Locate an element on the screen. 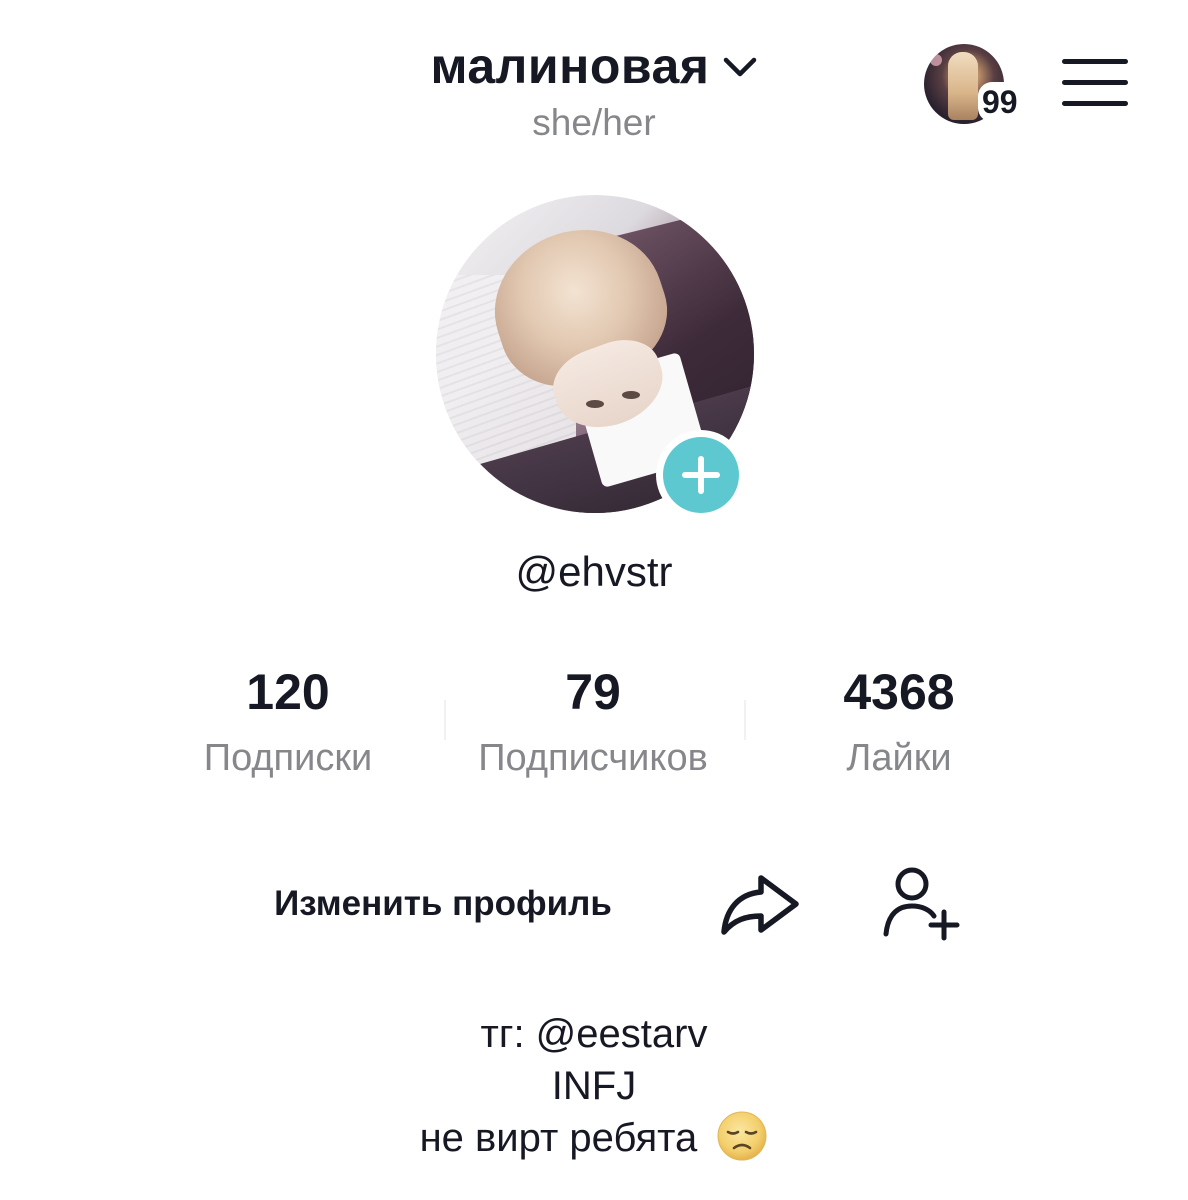 The width and height of the screenshot is (1188, 1200). following-stat: 120 Подписки is located at coordinates (288, 722).